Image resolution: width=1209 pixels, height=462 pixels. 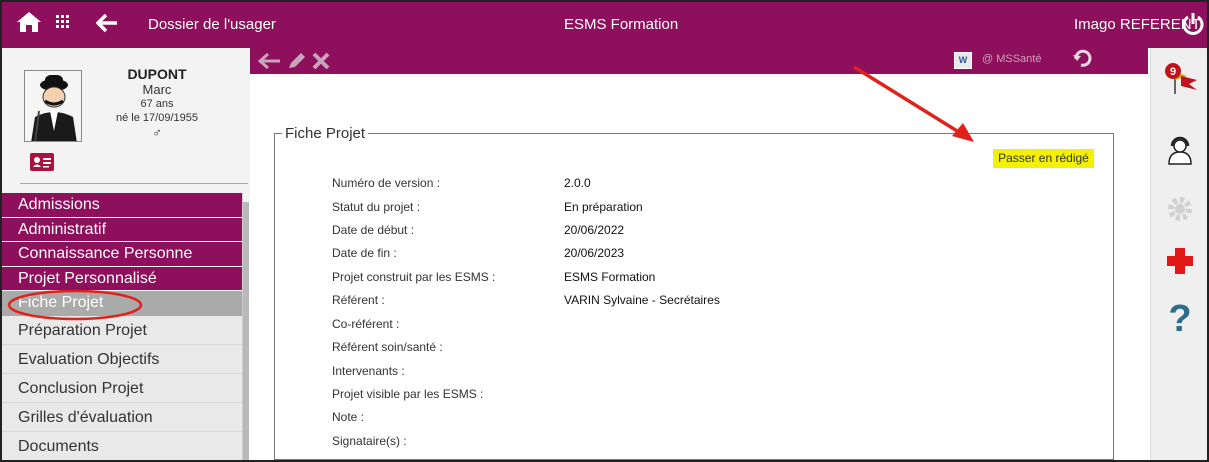 What do you see at coordinates (366, 324) in the screenshot?
I see `field-label: Co-référent :` at bounding box center [366, 324].